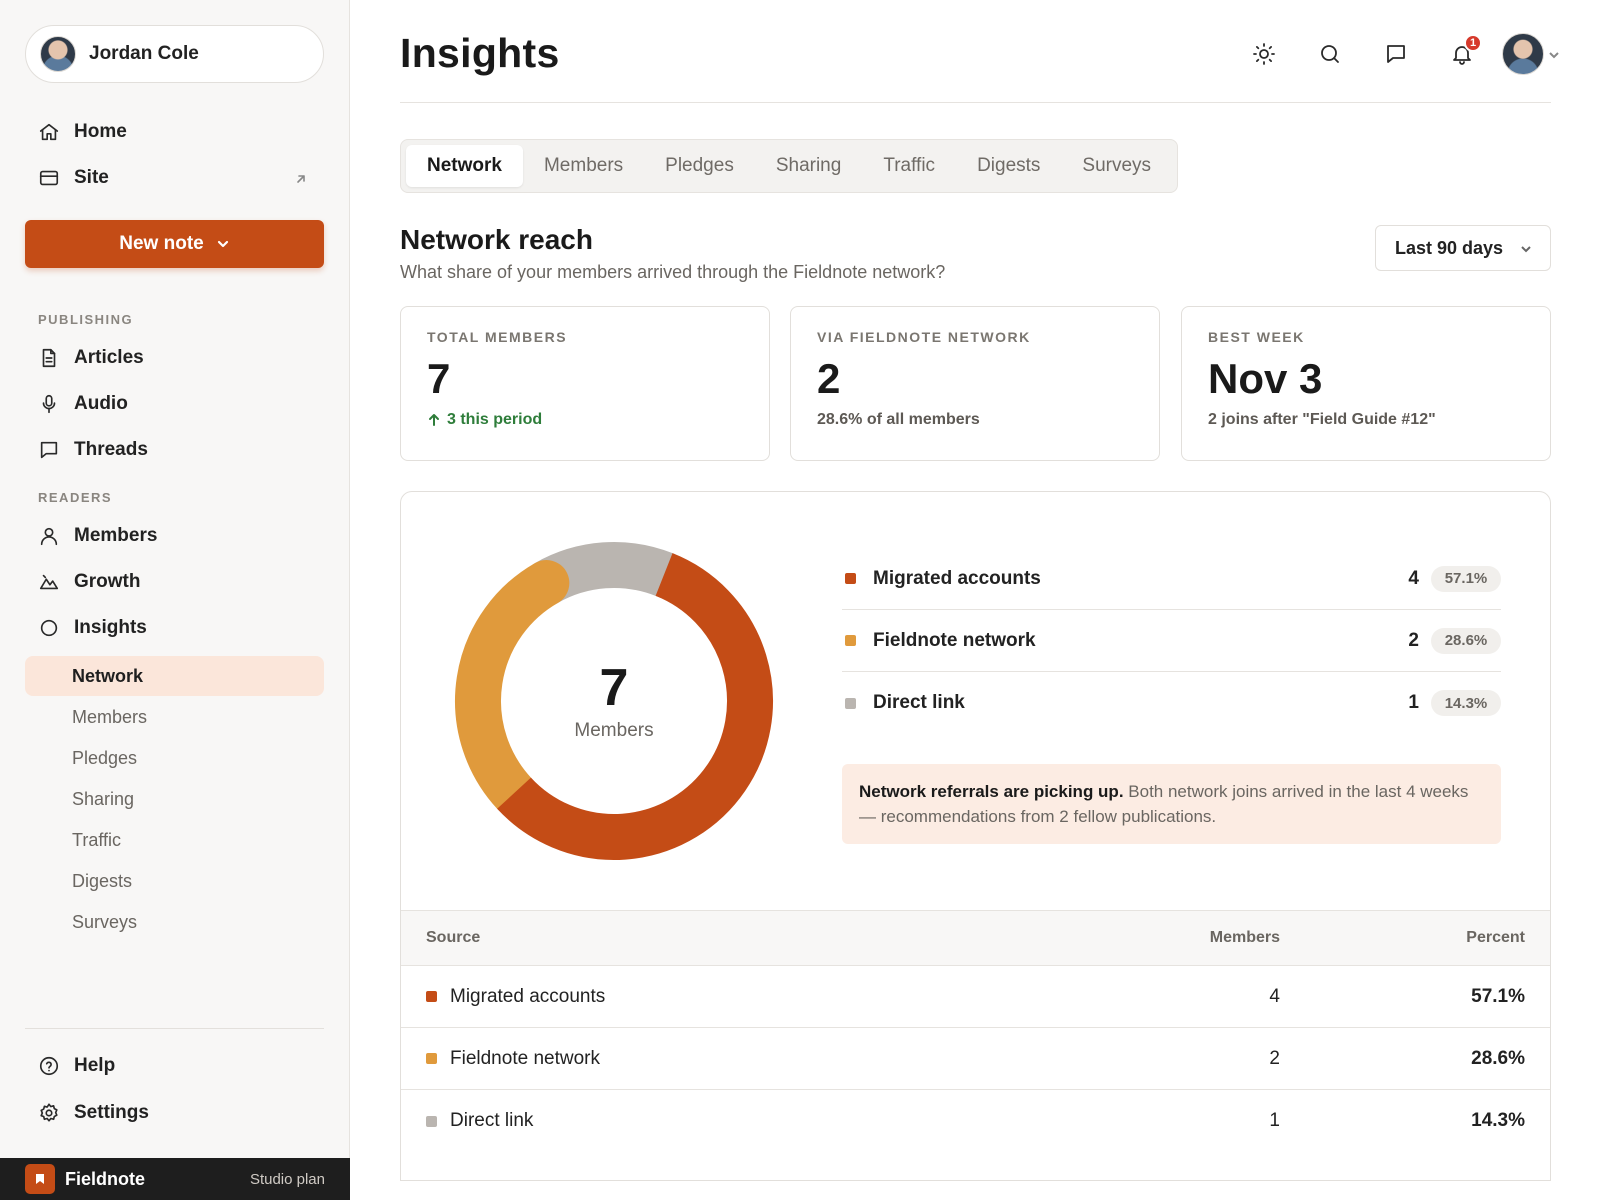 This screenshot has width=1600, height=1200. I want to click on sidebar-item-site: Site, so click(174, 178).